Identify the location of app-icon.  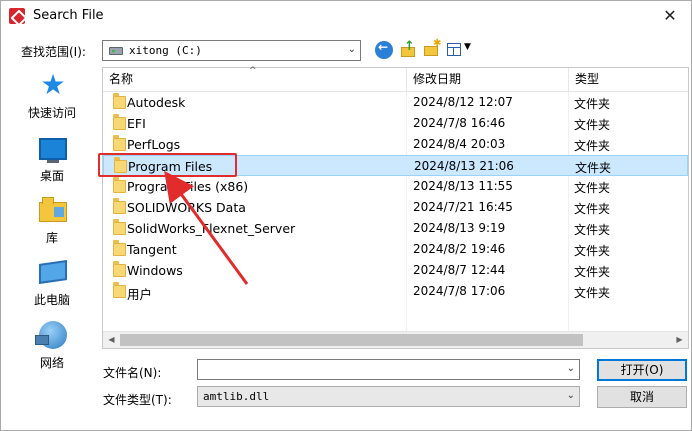
(17, 16).